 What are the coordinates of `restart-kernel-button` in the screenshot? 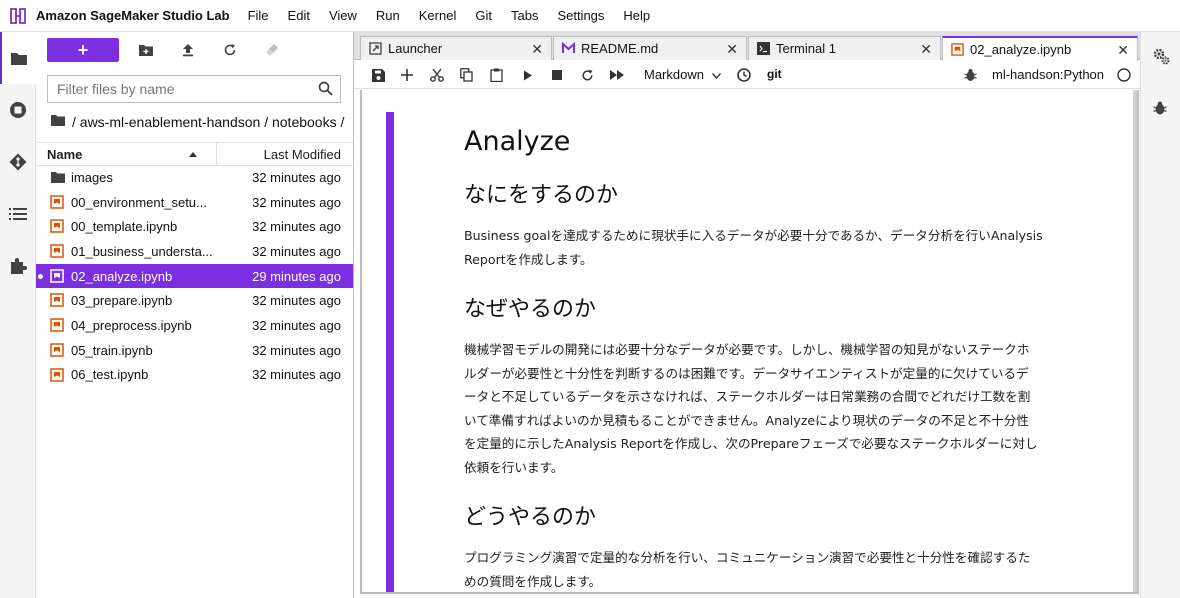 It's located at (587, 75).